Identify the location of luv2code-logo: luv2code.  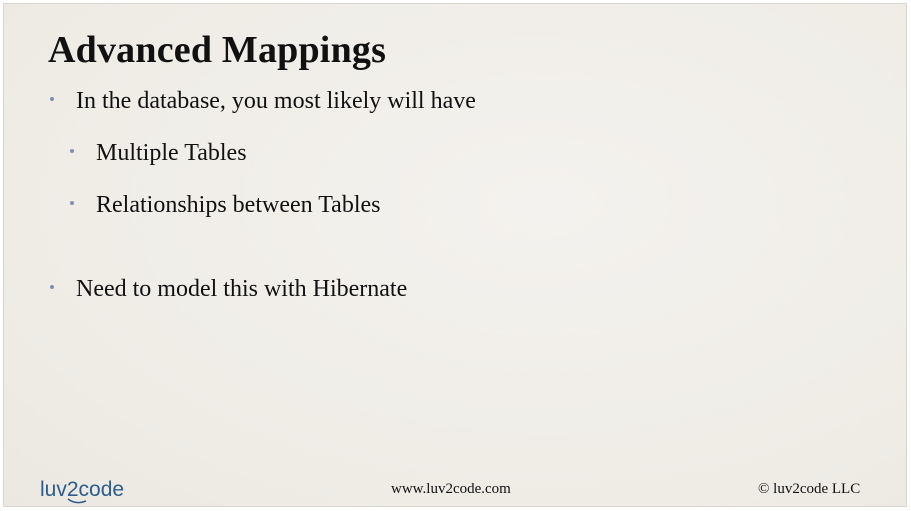
(82, 491).